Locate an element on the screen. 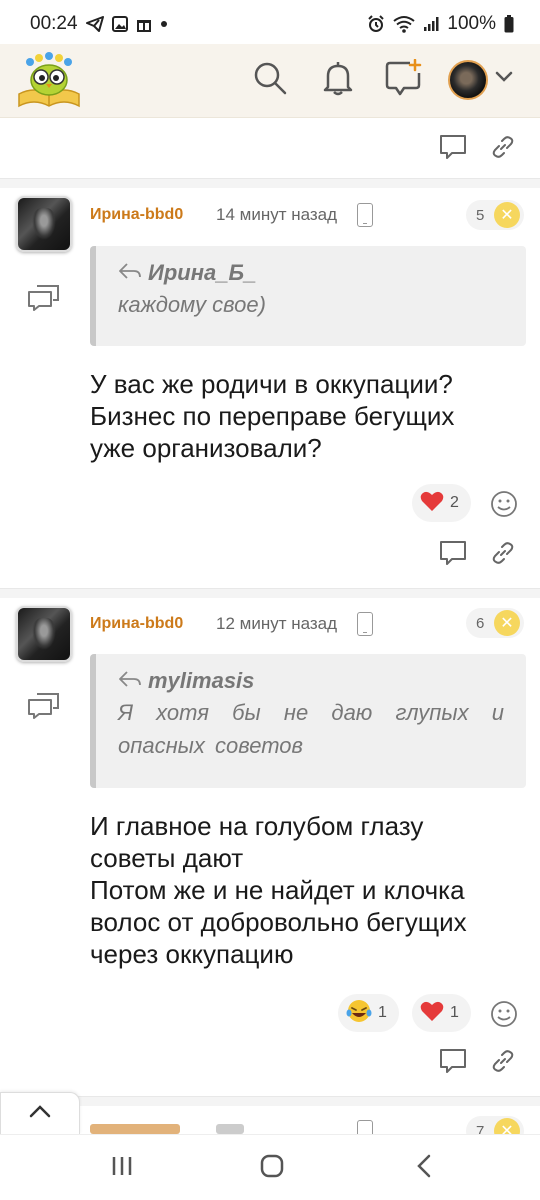 This screenshot has width=540, height=1200. comment-counter: 7 ✕ is located at coordinates (495, 1125).